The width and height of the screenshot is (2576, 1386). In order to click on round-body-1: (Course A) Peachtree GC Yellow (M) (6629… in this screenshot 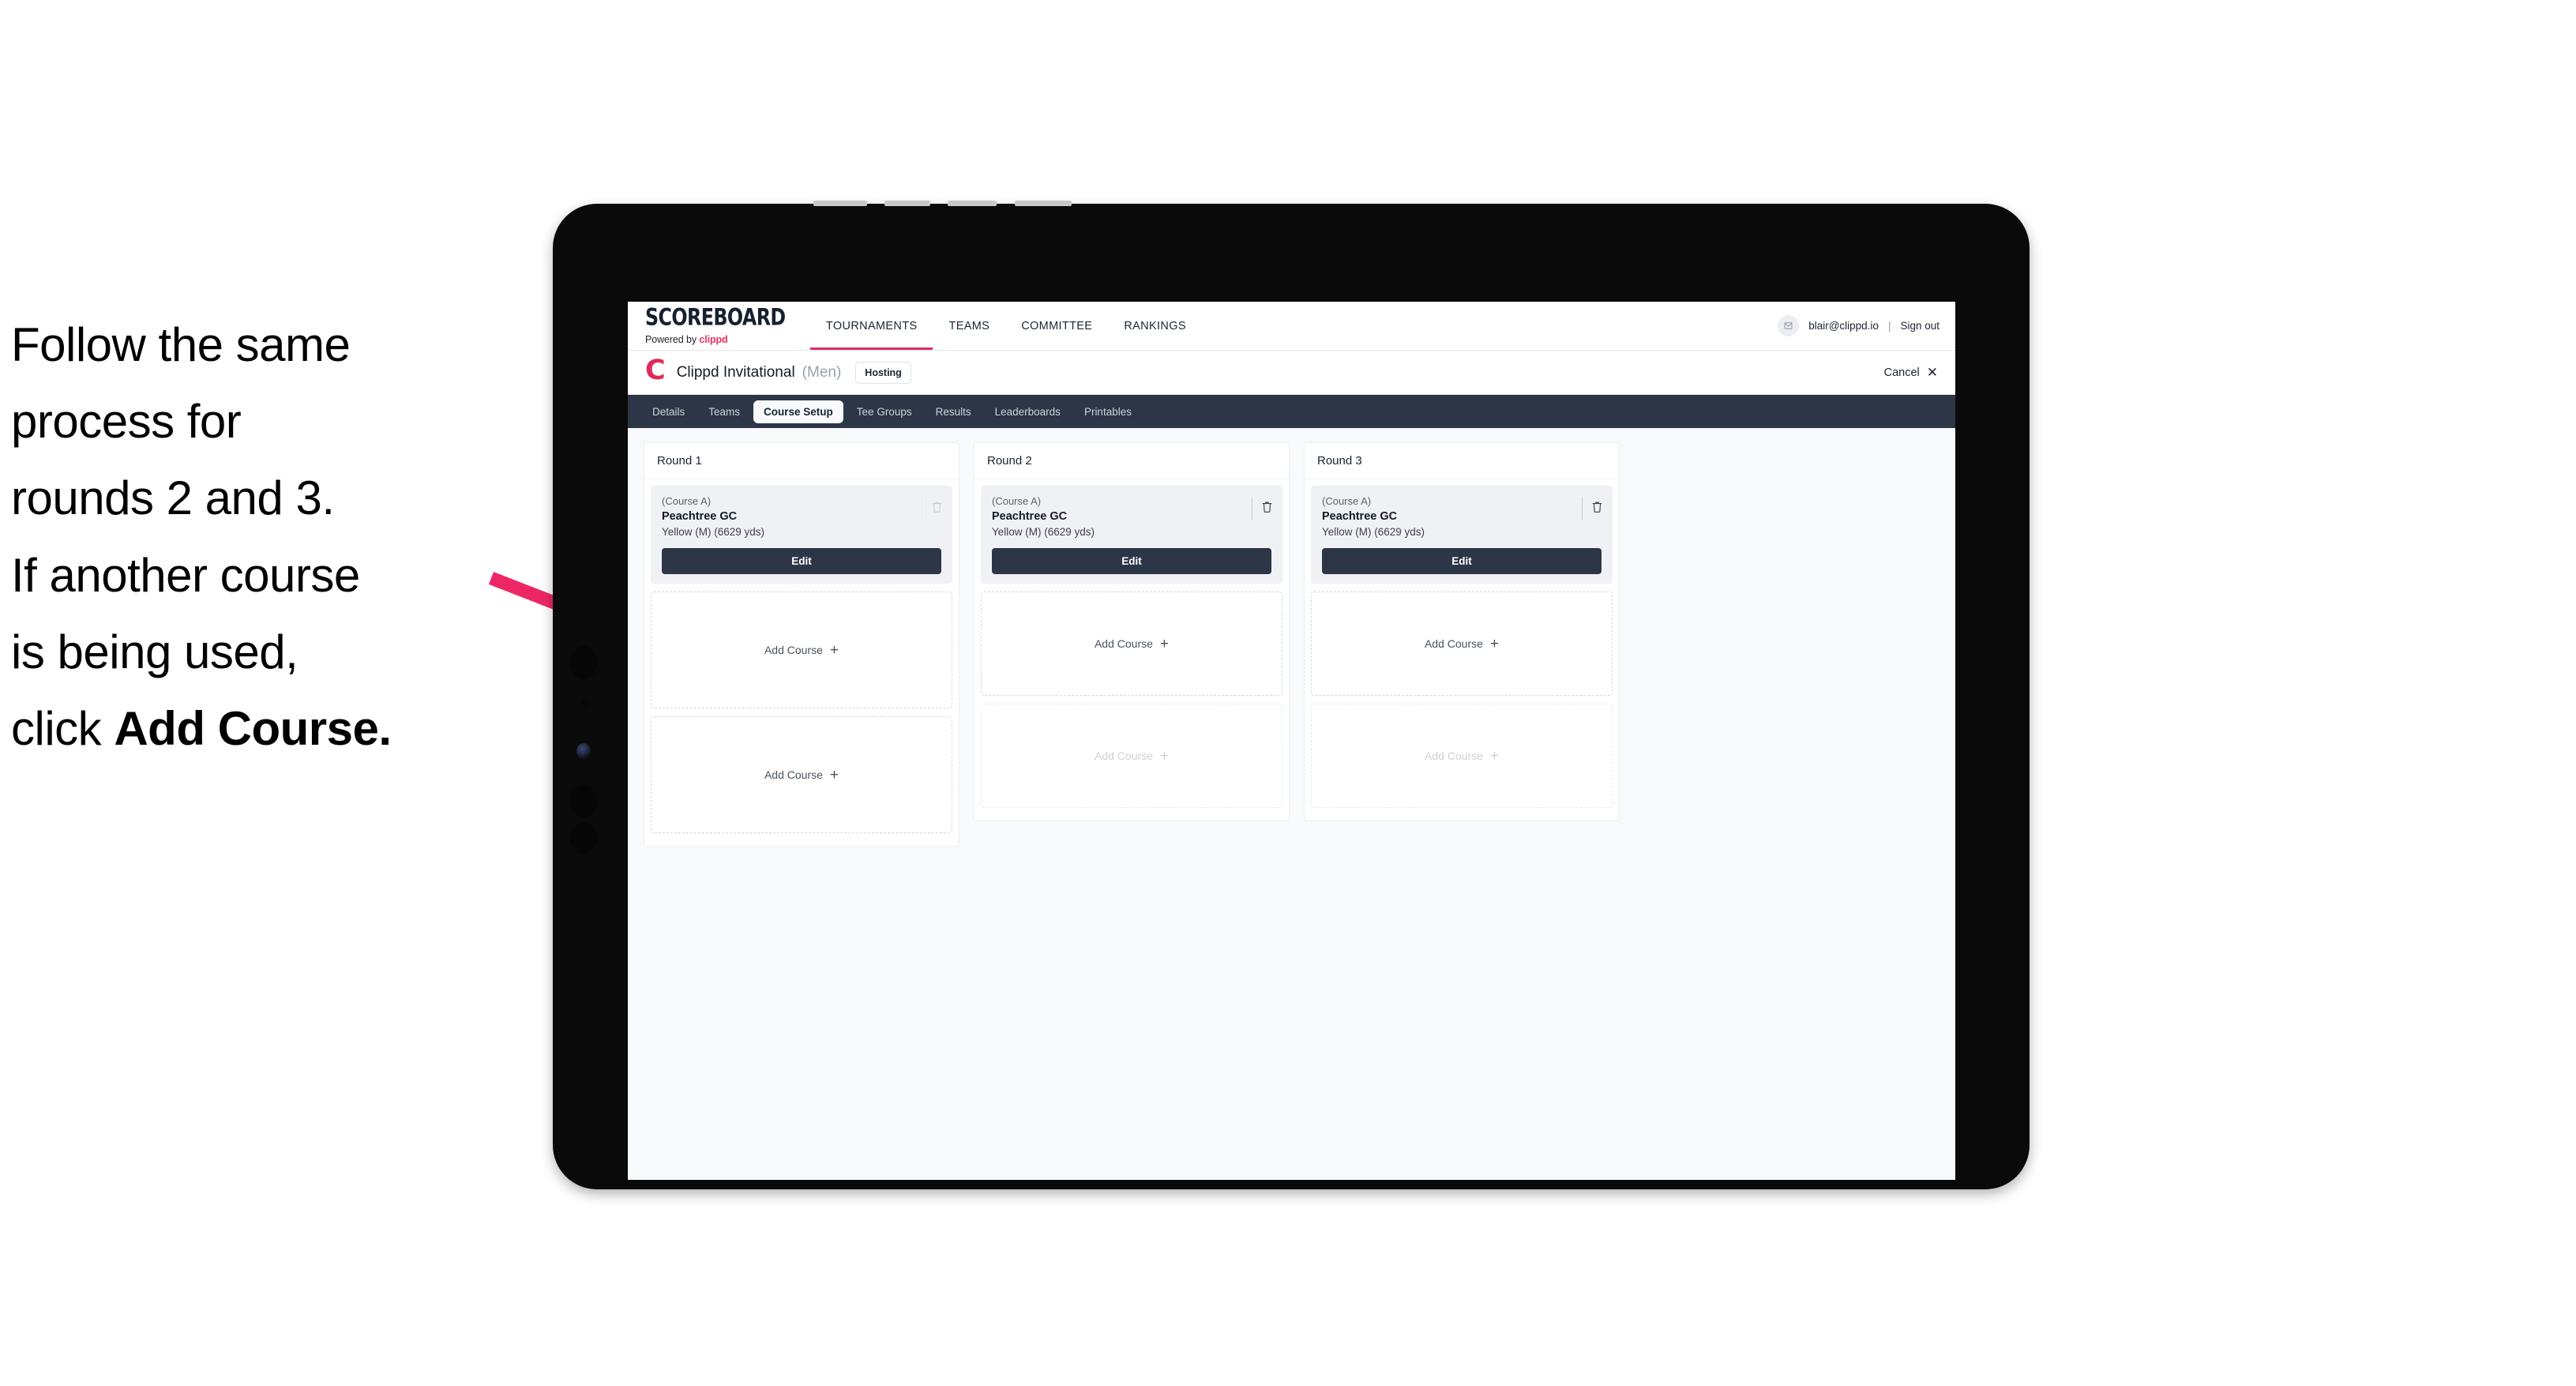, I will do `click(801, 659)`.